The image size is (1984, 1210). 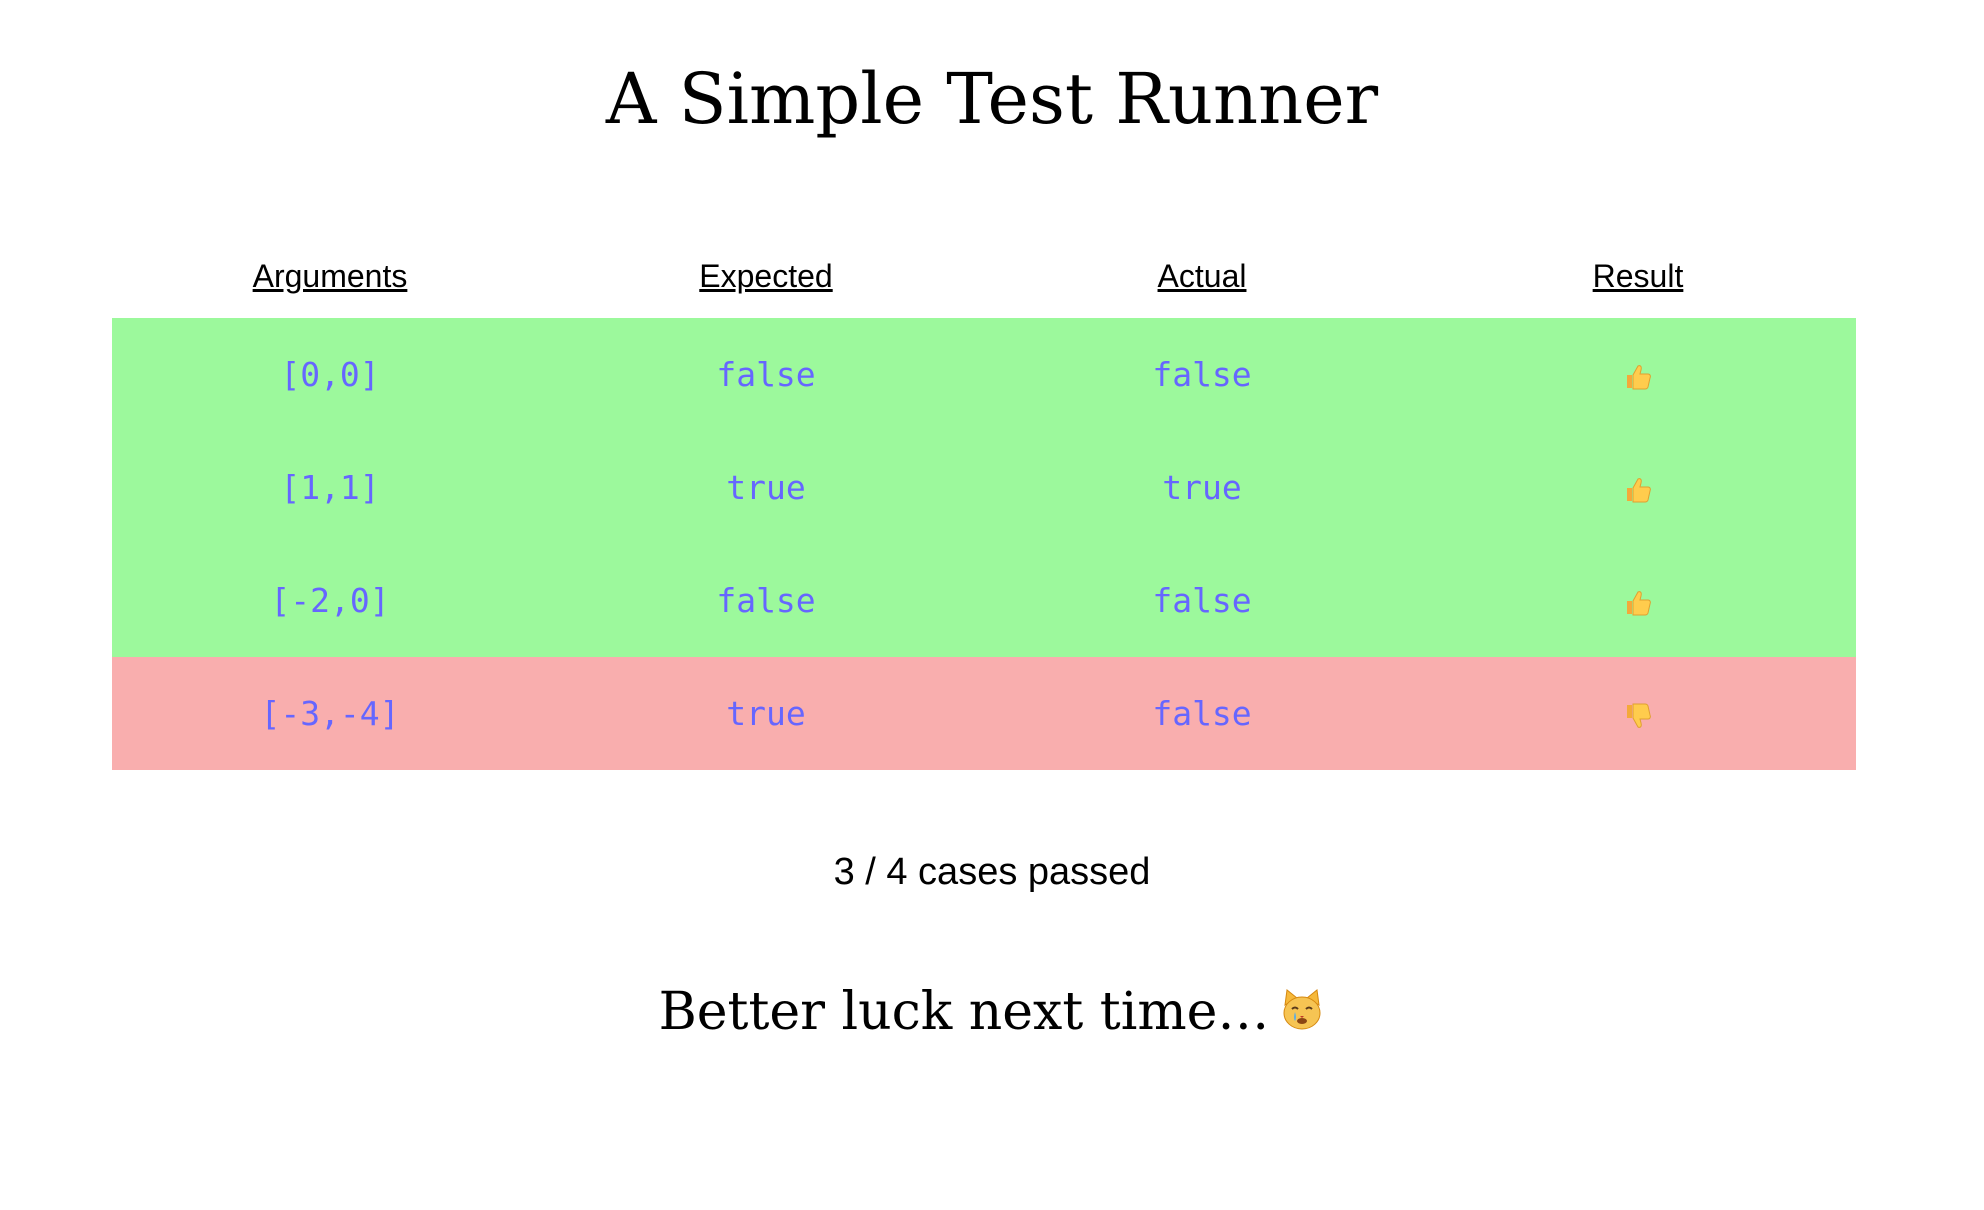 What do you see at coordinates (984, 374) in the screenshot?
I see `table-row: [0,0] false false` at bounding box center [984, 374].